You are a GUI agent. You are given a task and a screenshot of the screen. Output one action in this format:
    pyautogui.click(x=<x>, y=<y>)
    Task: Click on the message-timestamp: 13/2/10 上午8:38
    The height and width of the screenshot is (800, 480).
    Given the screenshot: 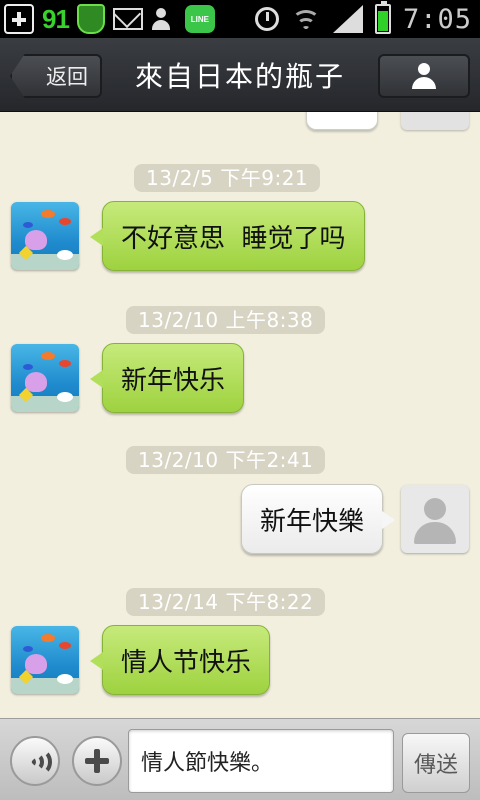 What is the action you would take?
    pyautogui.click(x=226, y=320)
    